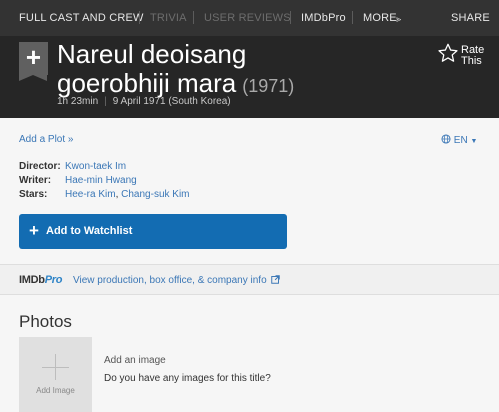  I want to click on watchlist-label: Add to Watchlist, so click(89, 231).